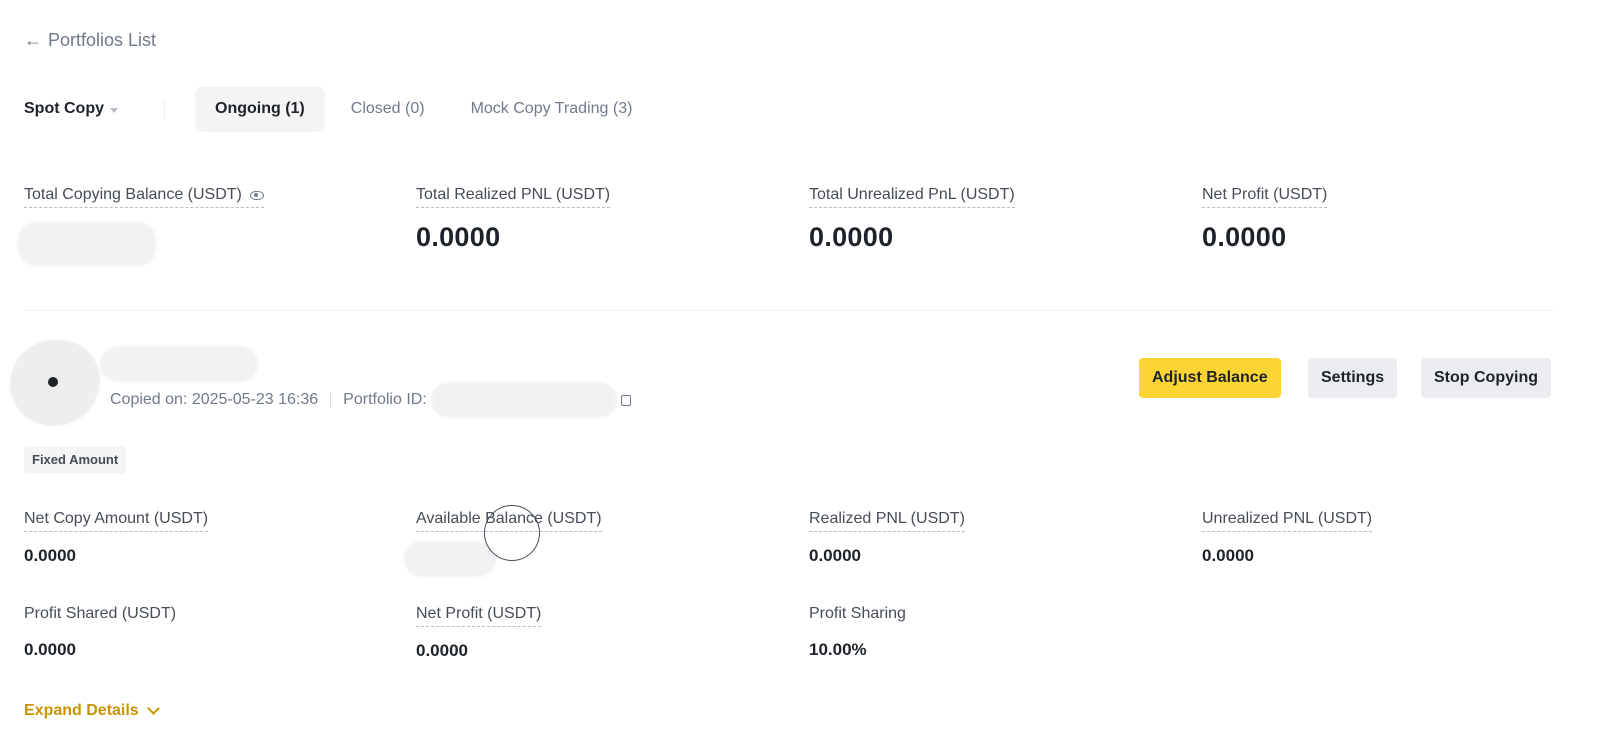 The image size is (1597, 752). I want to click on copy-icon, so click(625, 400).